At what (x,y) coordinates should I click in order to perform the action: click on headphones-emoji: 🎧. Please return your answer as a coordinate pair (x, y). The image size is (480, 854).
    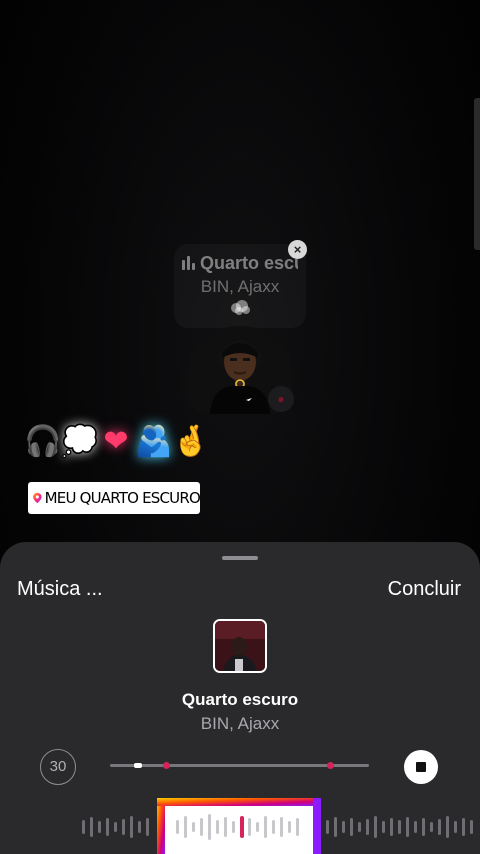
    Looking at the image, I should click on (43, 441).